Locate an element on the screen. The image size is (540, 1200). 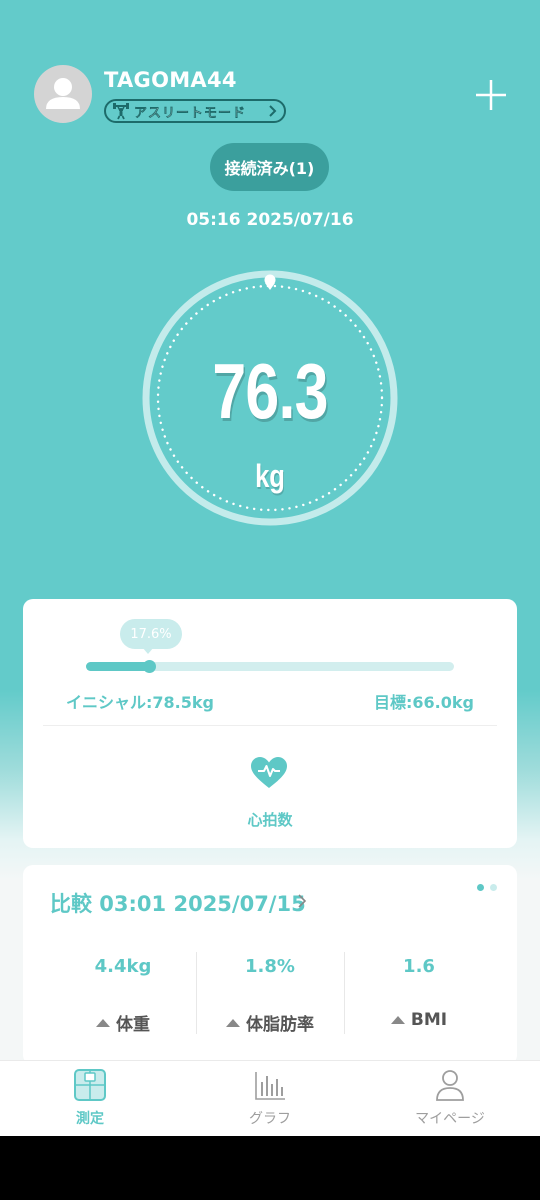
divider is located at coordinates (270, 725).